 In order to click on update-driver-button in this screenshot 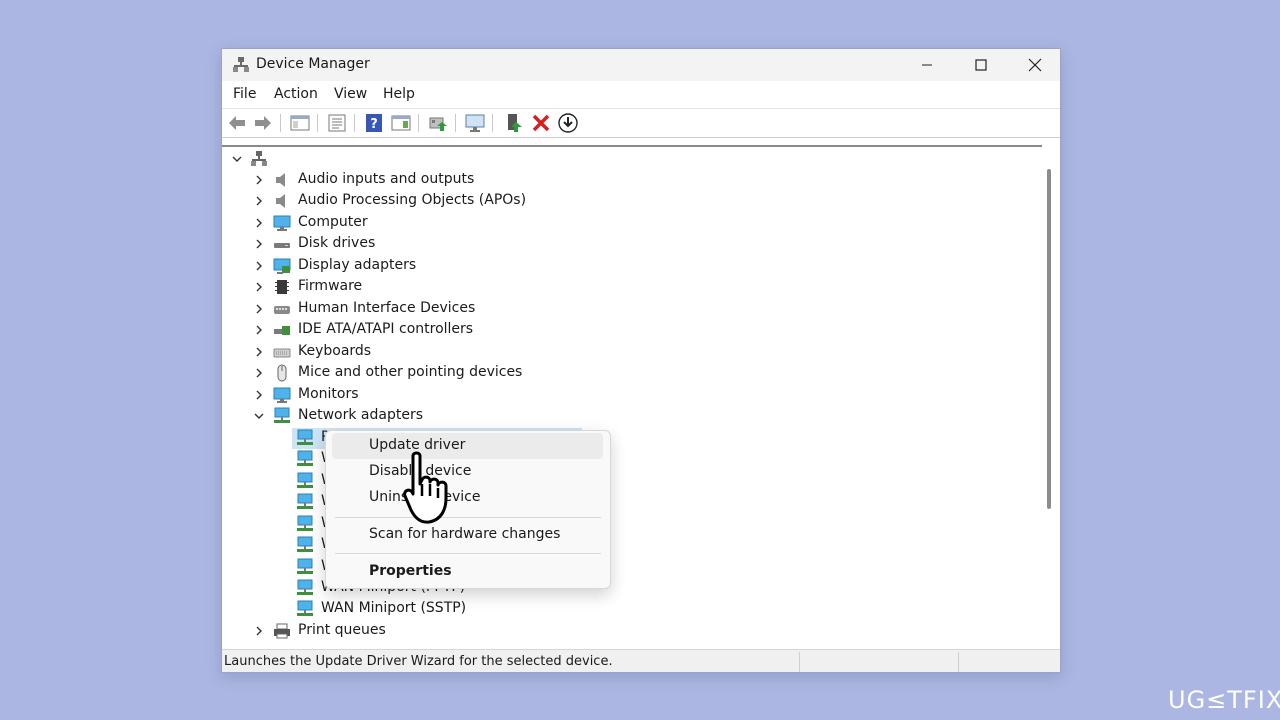, I will do `click(438, 123)`.